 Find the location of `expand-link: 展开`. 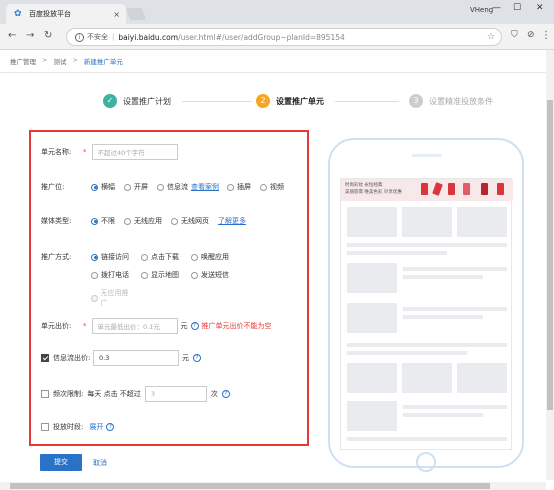

expand-link: 展开 is located at coordinates (96, 427).